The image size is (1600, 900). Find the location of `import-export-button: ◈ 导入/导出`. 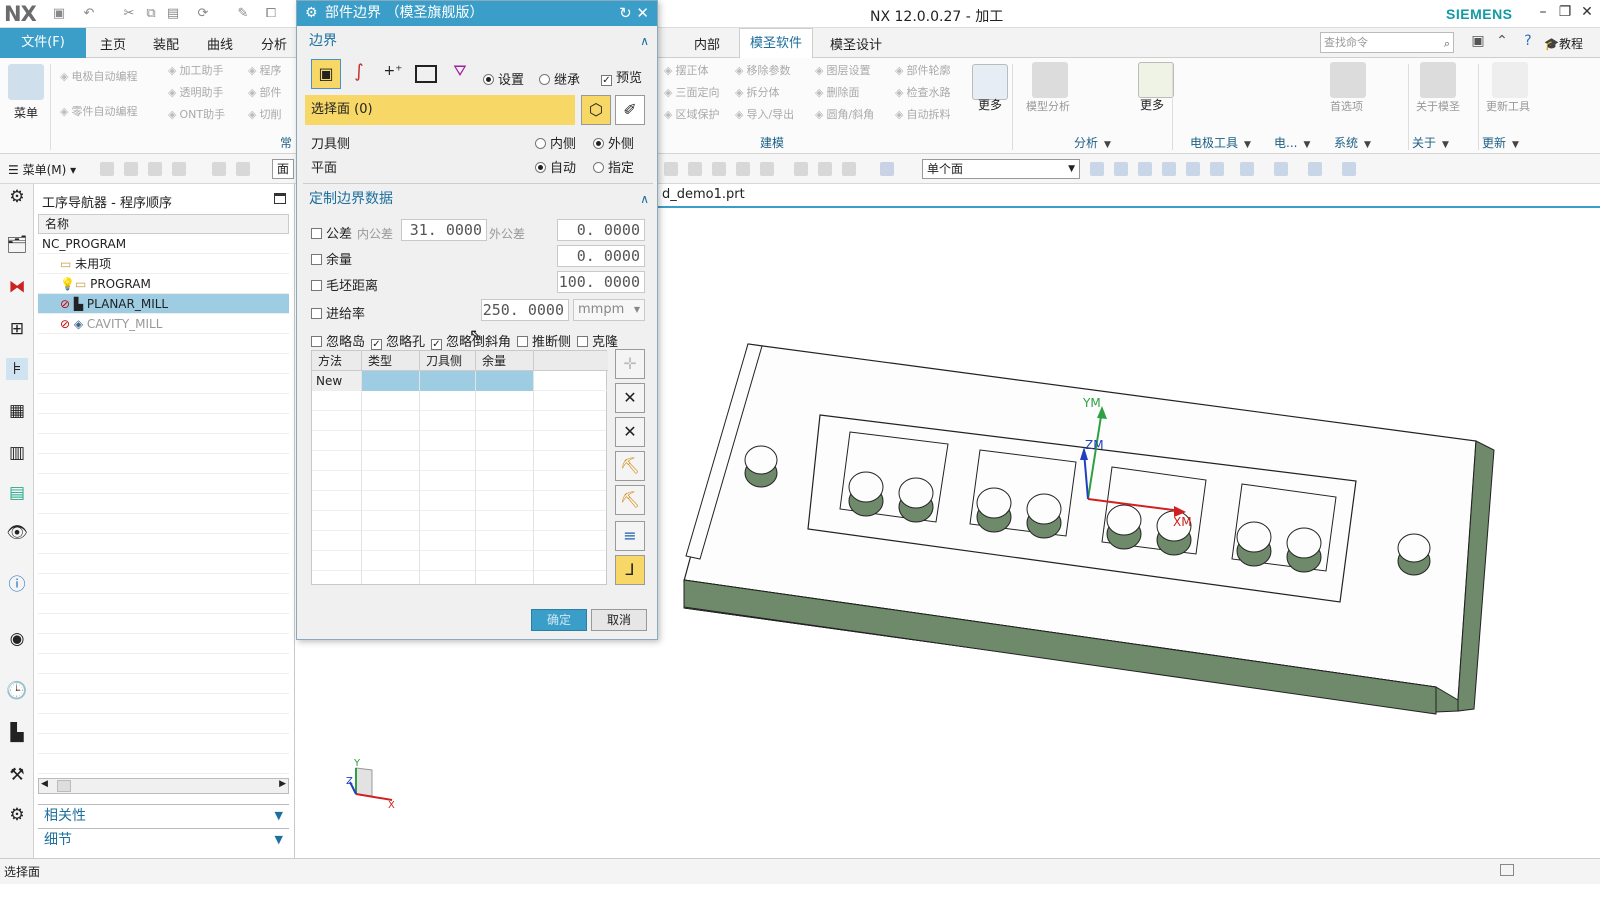

import-export-button: ◈ 导入/导出 is located at coordinates (764, 114).